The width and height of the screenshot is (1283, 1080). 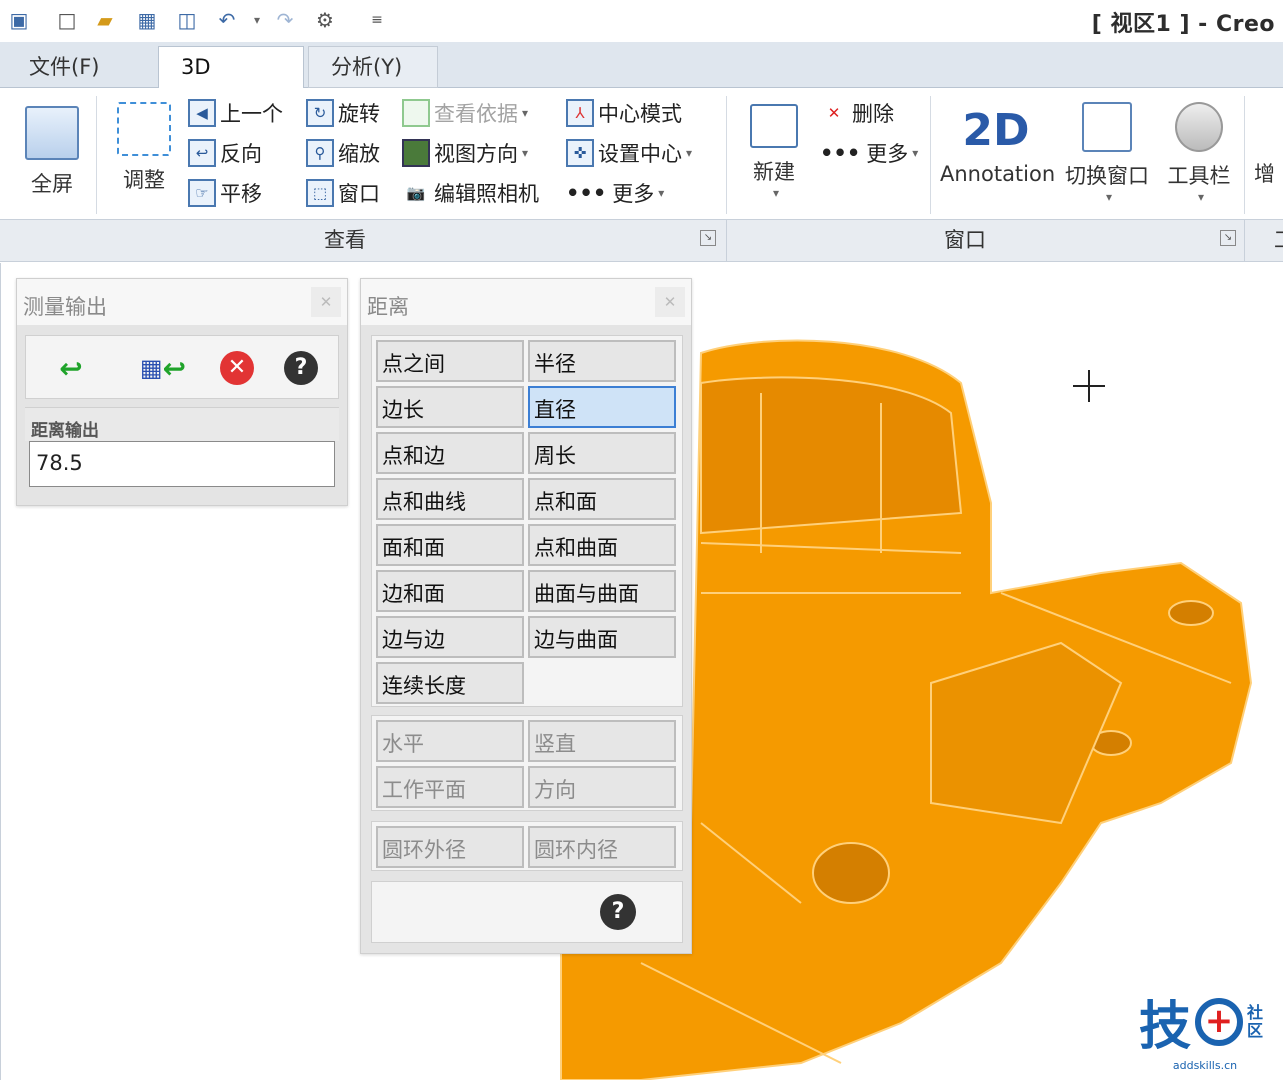 I want to click on zoom-label: 缩放, so click(x=359, y=154).